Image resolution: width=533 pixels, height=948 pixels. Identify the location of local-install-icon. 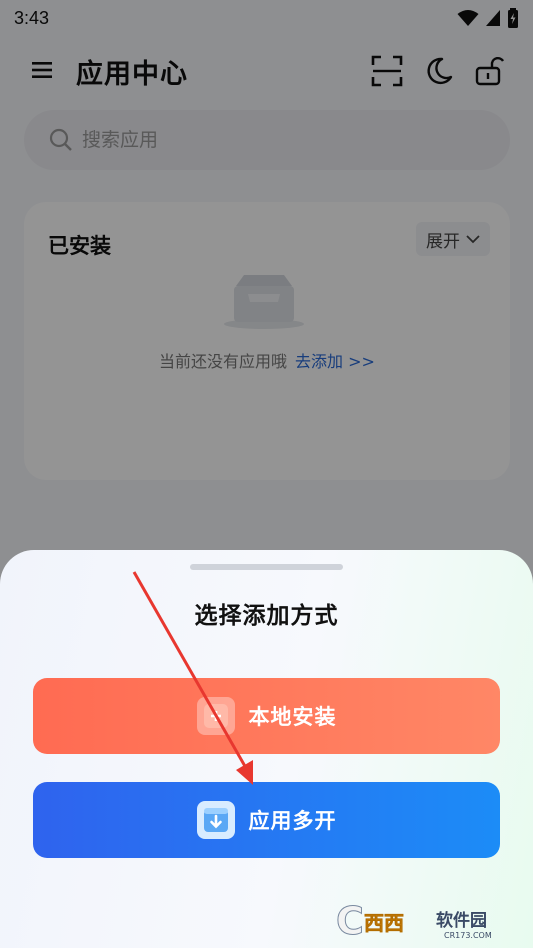
(215, 716).